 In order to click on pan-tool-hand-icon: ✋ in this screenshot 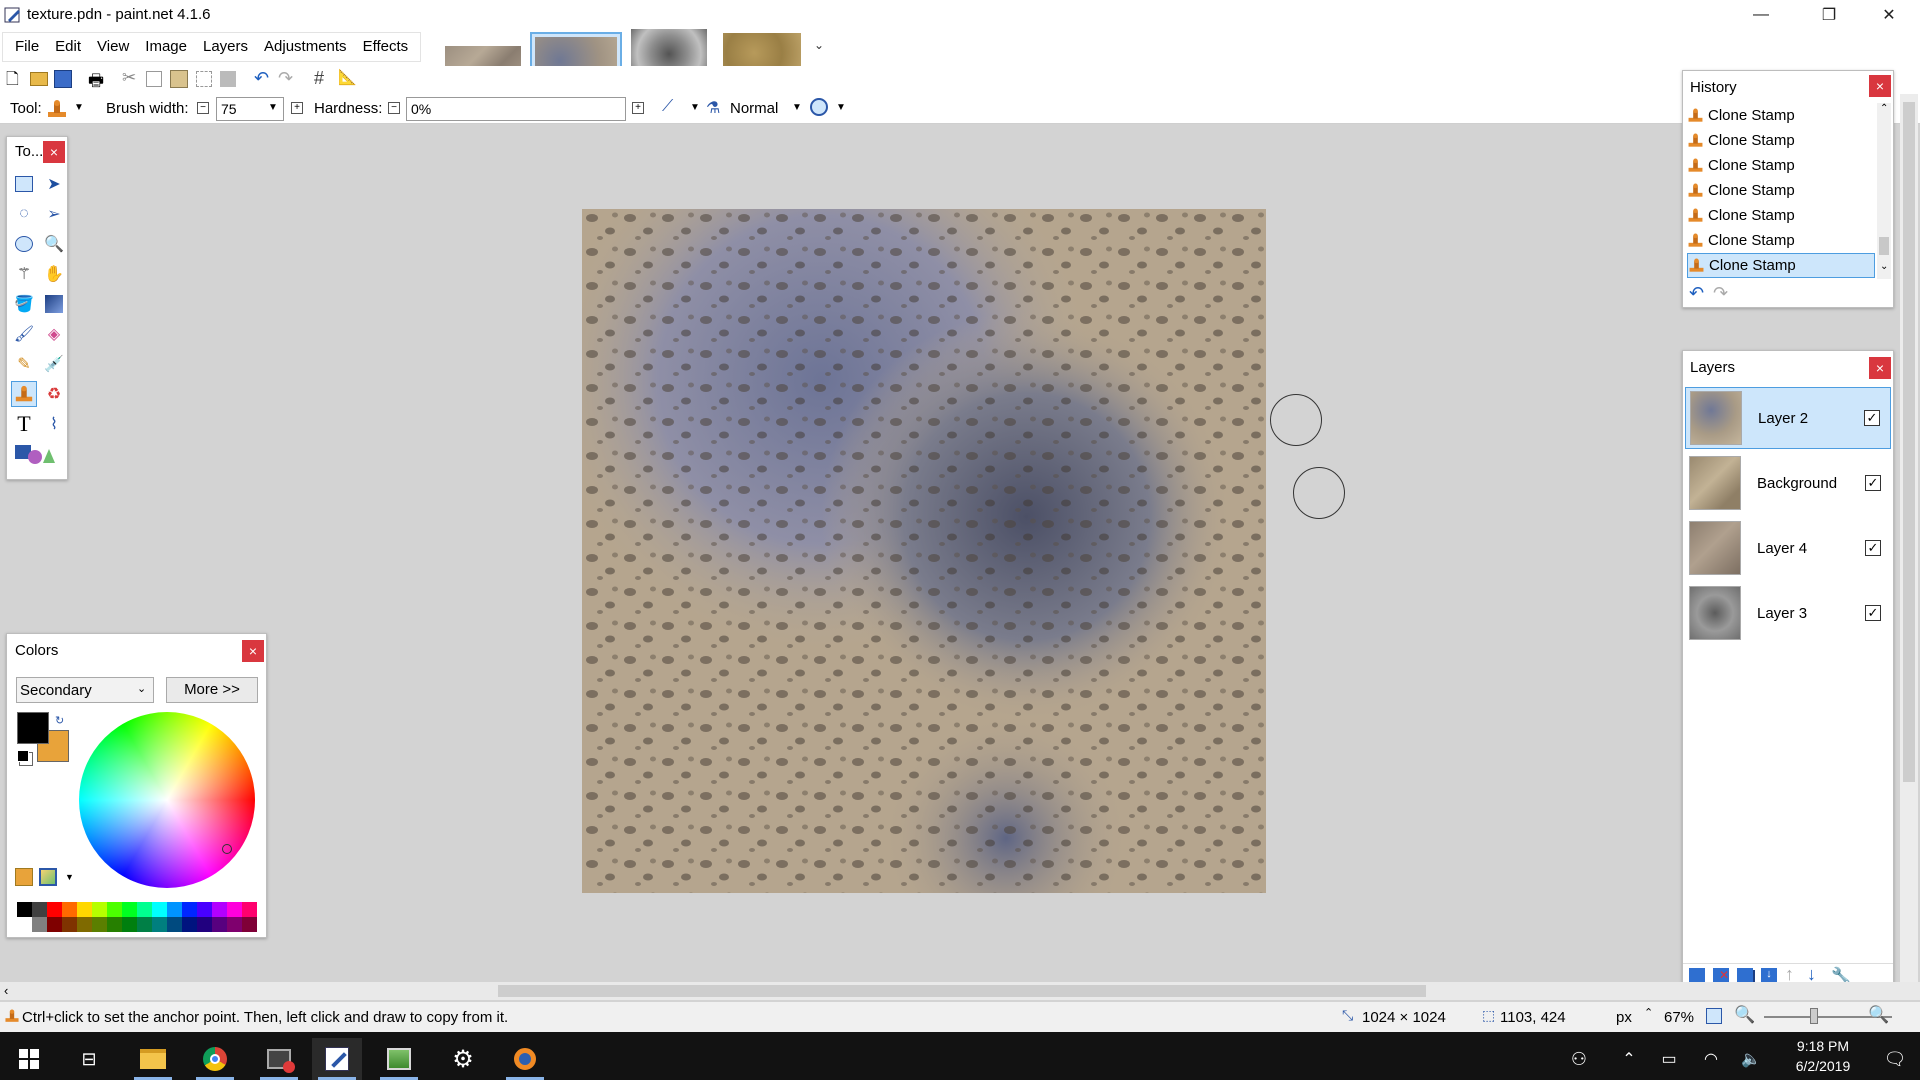, I will do `click(54, 274)`.